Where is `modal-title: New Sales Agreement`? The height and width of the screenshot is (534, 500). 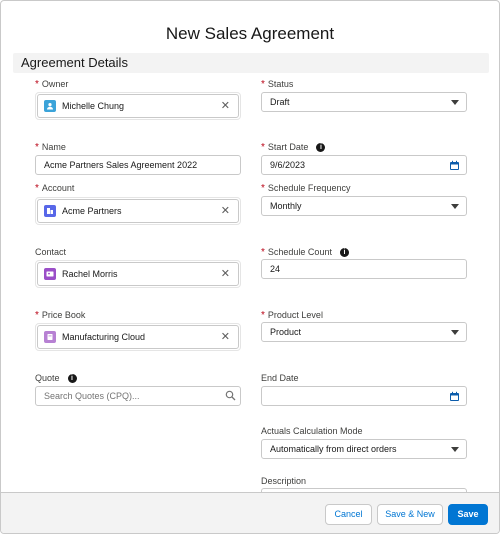
modal-title: New Sales Agreement is located at coordinates (250, 33).